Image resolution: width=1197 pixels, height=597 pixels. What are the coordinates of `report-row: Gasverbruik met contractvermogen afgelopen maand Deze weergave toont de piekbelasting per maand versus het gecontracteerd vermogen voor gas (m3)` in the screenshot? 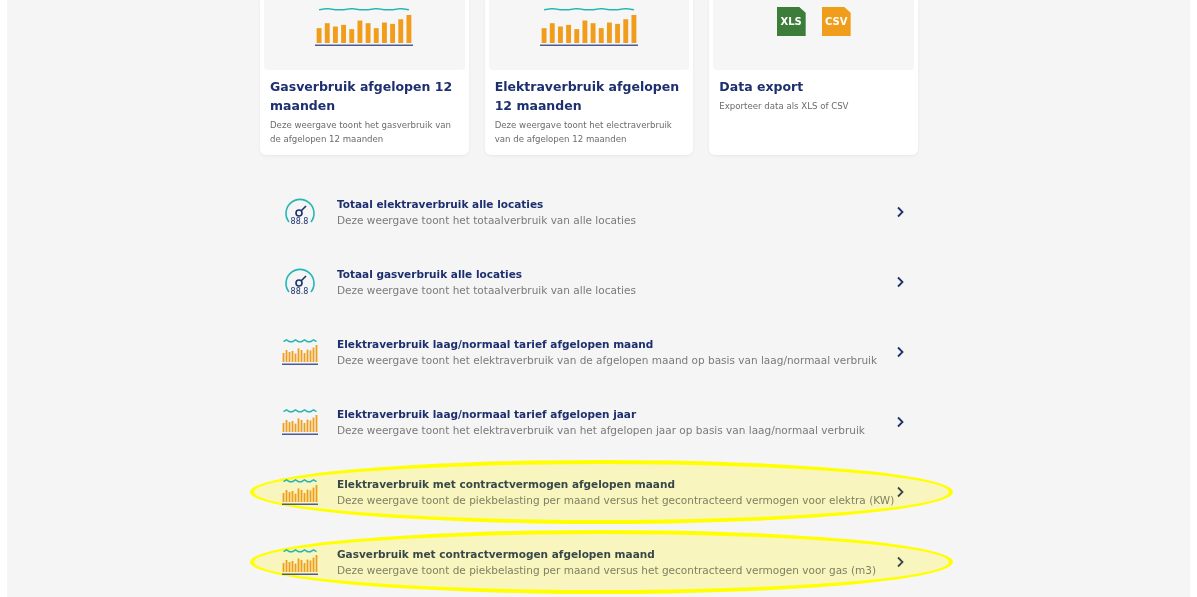 It's located at (595, 562).